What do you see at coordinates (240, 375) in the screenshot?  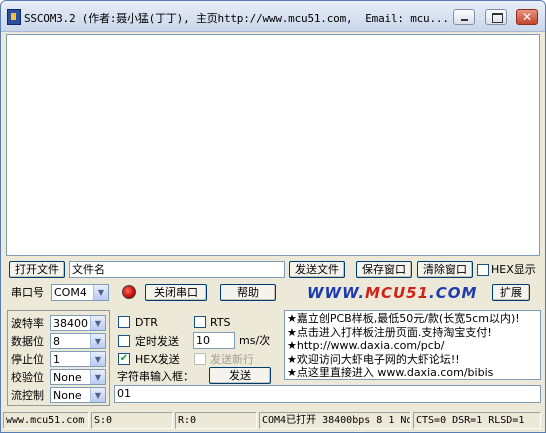 I see `send-button: 发送` at bounding box center [240, 375].